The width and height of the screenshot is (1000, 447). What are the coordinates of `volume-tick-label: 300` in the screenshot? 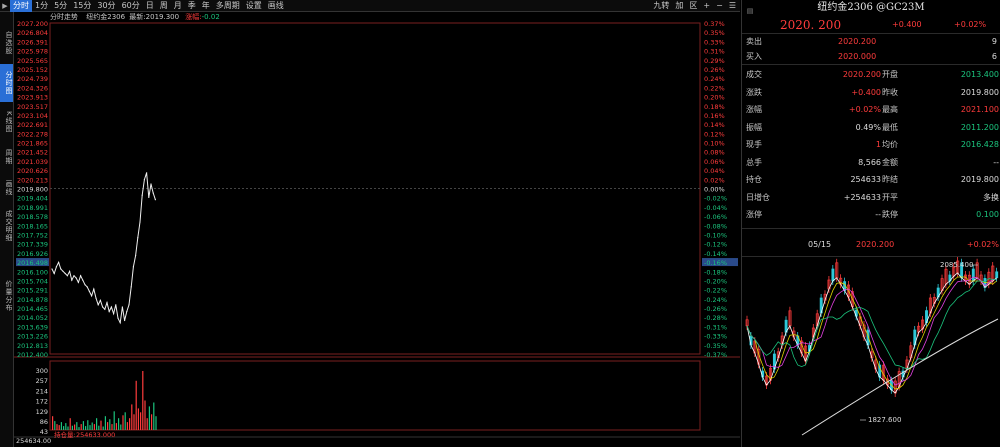 It's located at (42, 371).